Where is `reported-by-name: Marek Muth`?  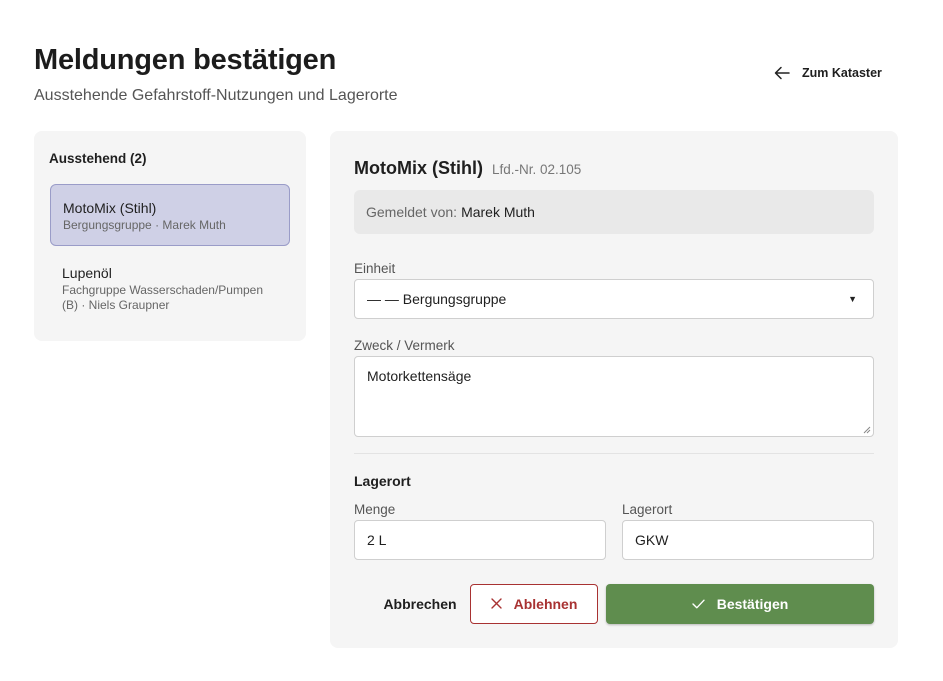 reported-by-name: Marek Muth is located at coordinates (498, 212).